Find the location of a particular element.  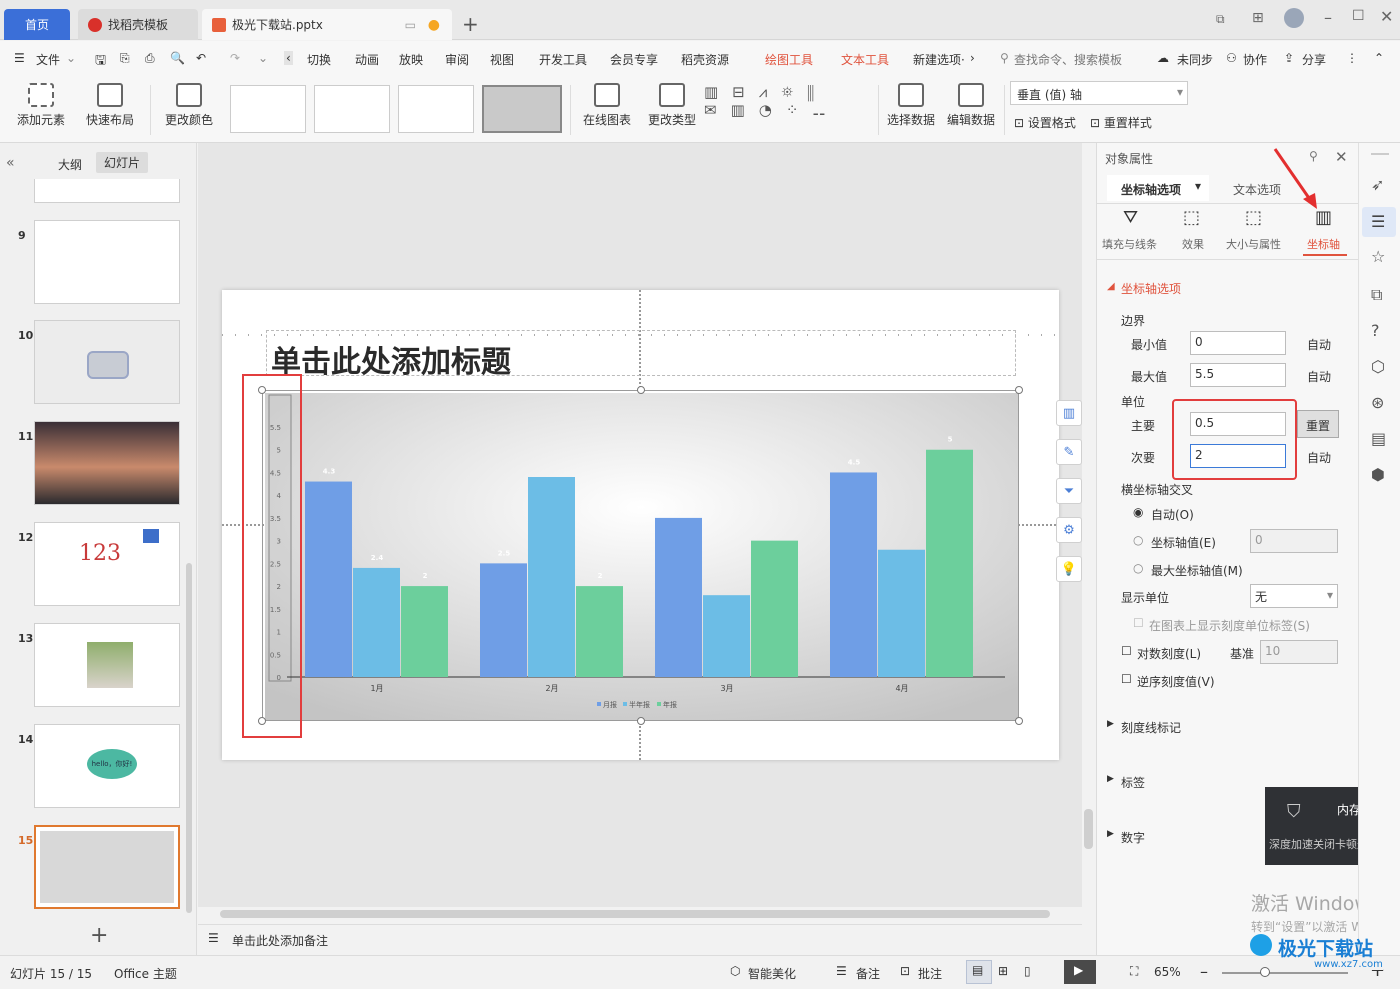

sync-status: 未同步 is located at coordinates (1195, 59).